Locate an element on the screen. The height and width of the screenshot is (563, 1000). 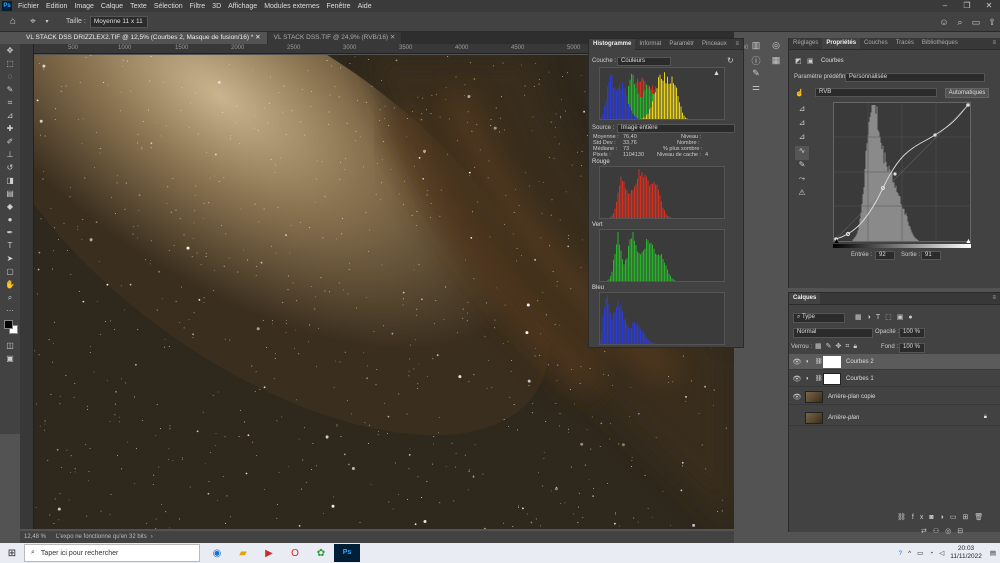
move-tool-icon: ✥ is located at coordinates (10, 50).